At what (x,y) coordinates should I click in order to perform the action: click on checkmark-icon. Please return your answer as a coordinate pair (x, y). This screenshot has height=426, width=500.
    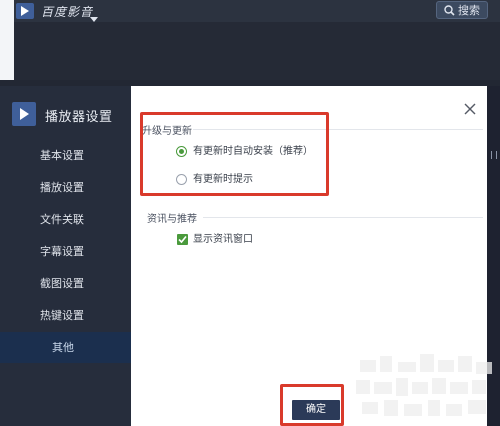
    Looking at the image, I should click on (182, 239).